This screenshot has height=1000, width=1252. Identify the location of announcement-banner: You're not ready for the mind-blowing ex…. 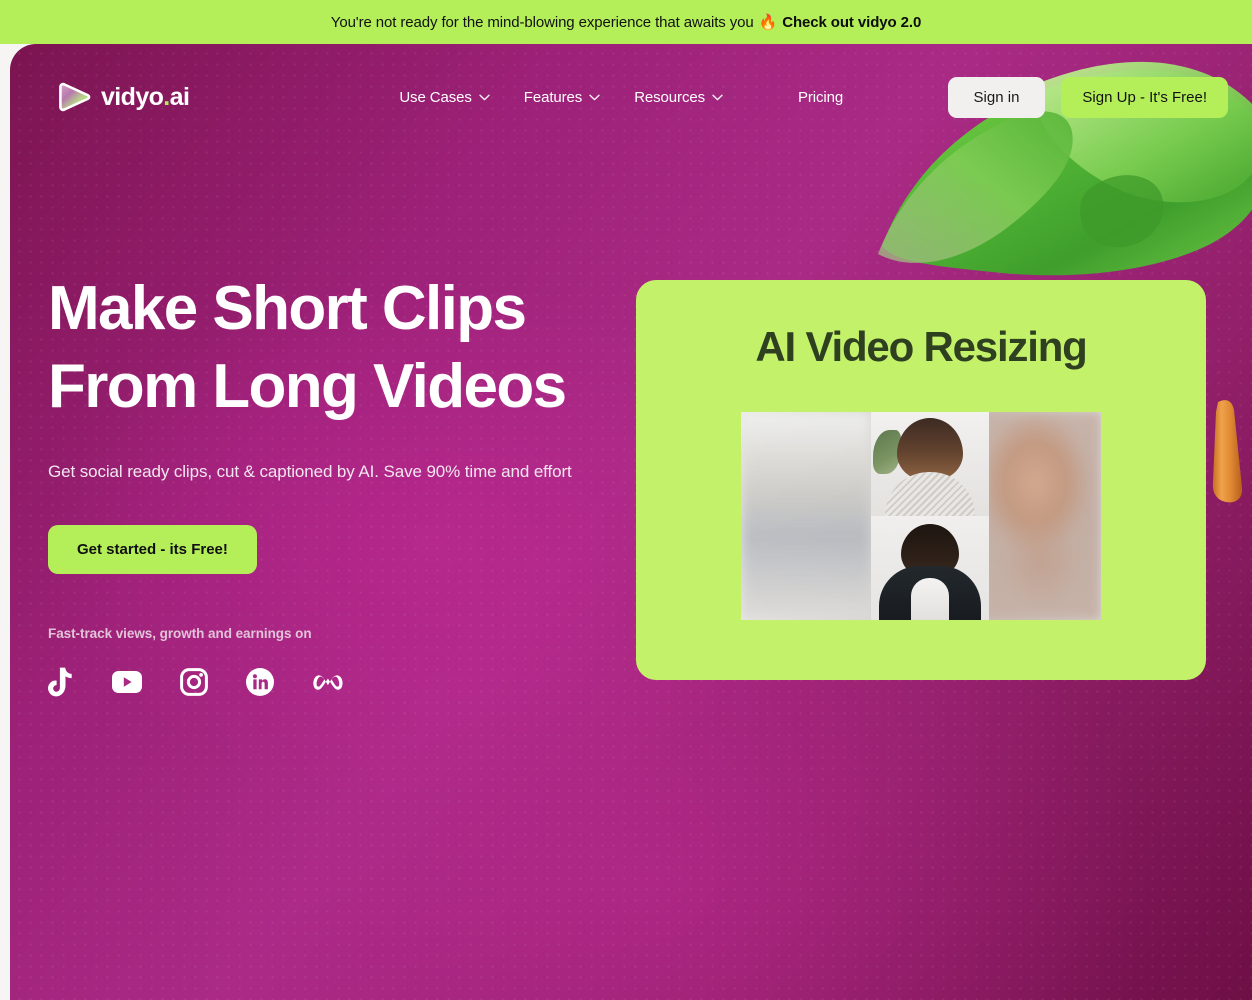
(626, 22).